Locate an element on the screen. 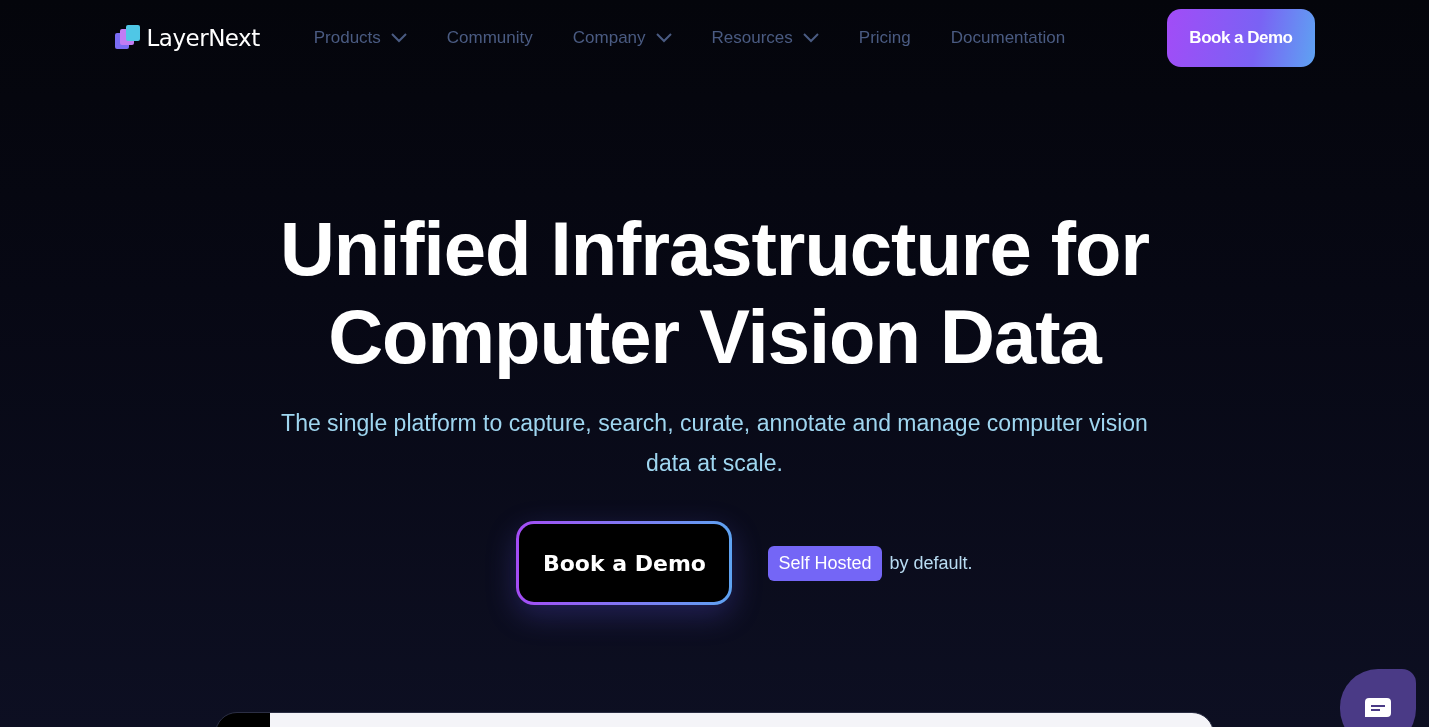 This screenshot has height=727, width=1429. nav-link: Company is located at coordinates (622, 37).